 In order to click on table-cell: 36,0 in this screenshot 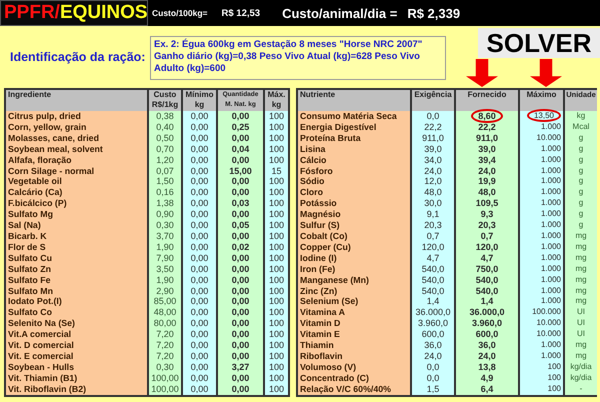, I will do `click(433, 345)`.